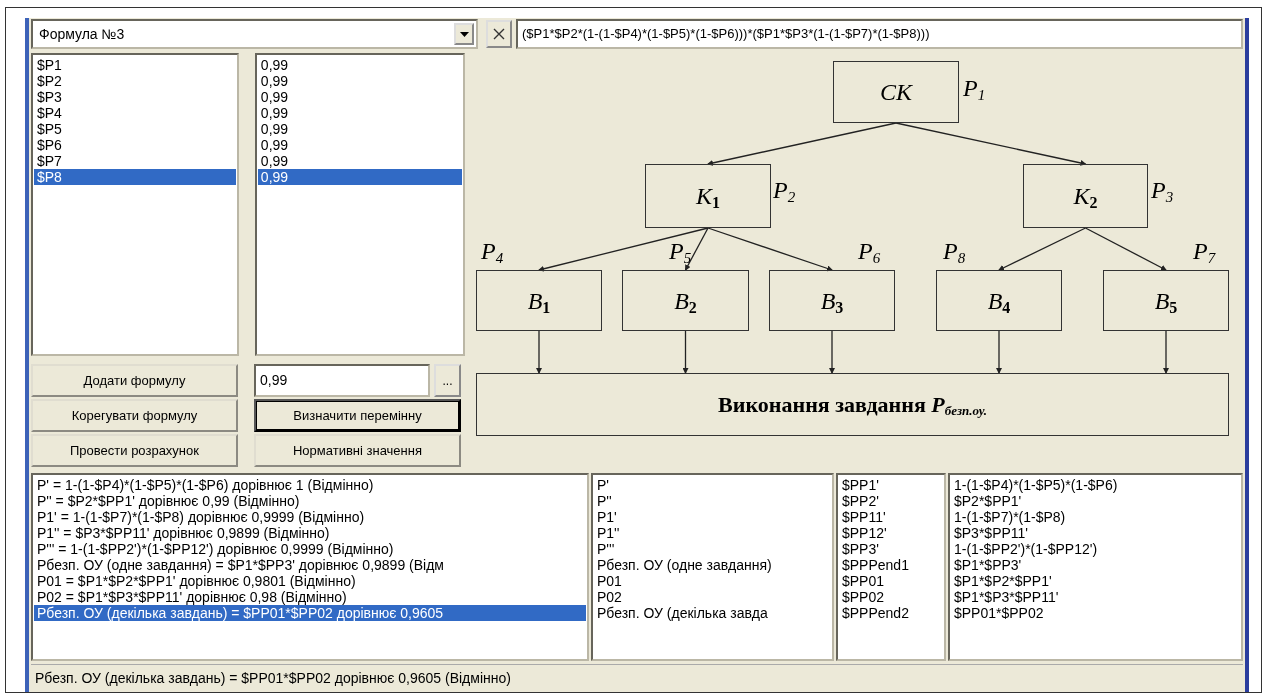  Describe the element at coordinates (784, 190) in the screenshot. I see `probability-label: P$_{2}$` at that location.